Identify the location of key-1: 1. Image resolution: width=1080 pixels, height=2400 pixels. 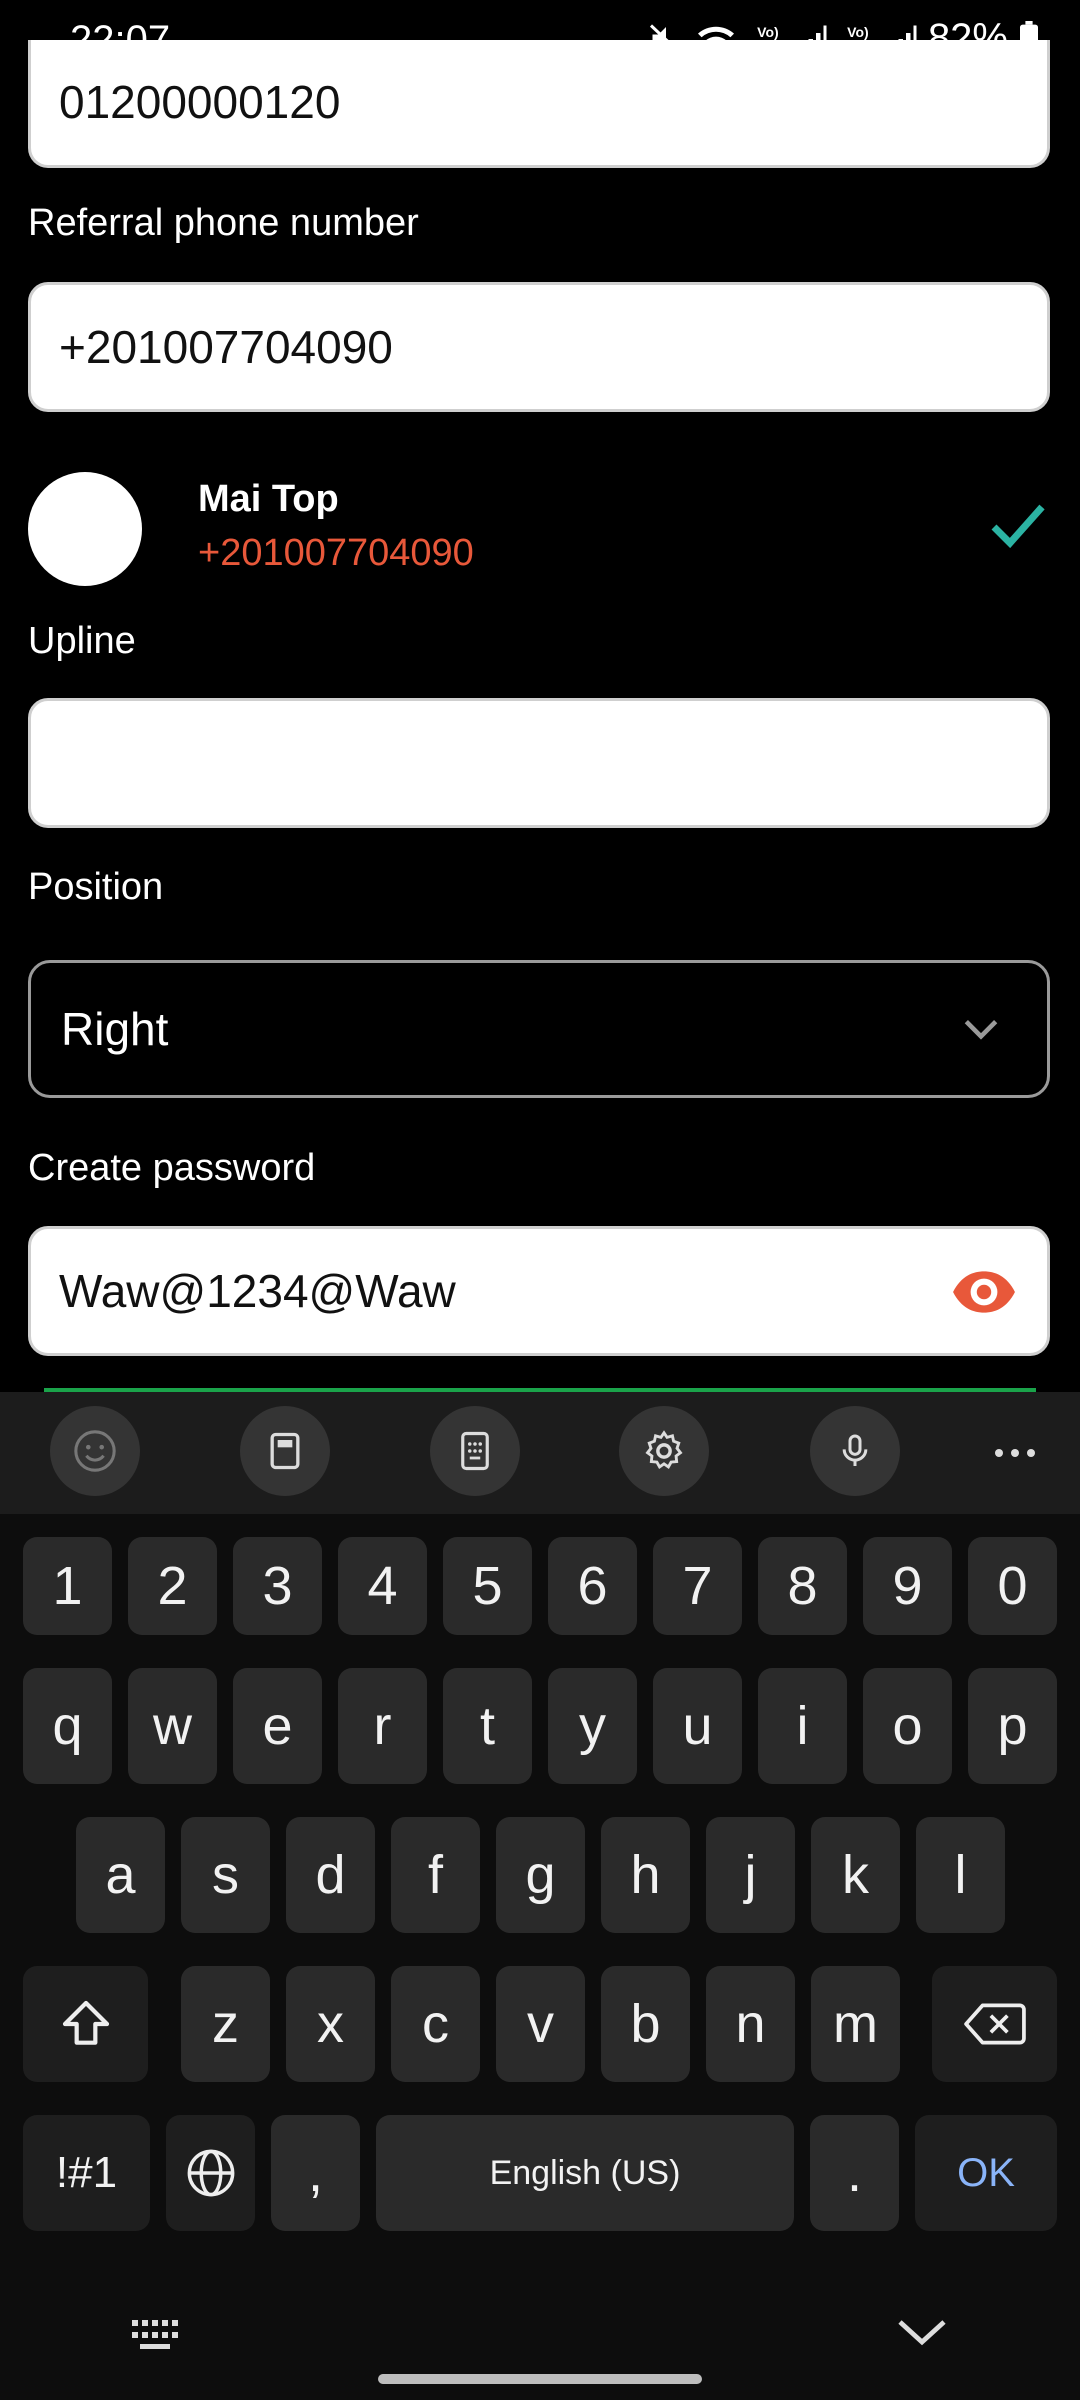
(67, 1586).